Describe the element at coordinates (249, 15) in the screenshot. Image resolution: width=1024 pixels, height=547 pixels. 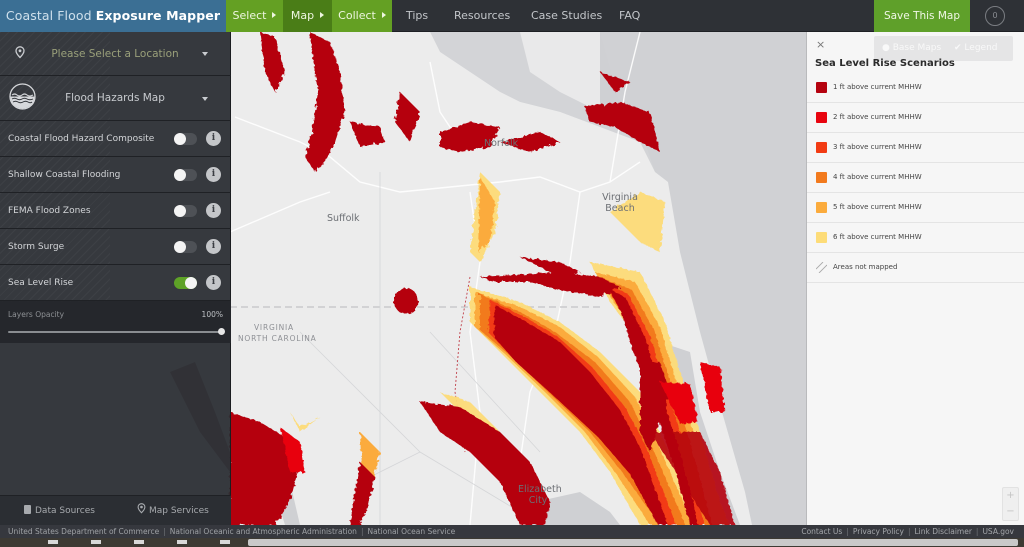
I see `step-select-label: Select` at that location.